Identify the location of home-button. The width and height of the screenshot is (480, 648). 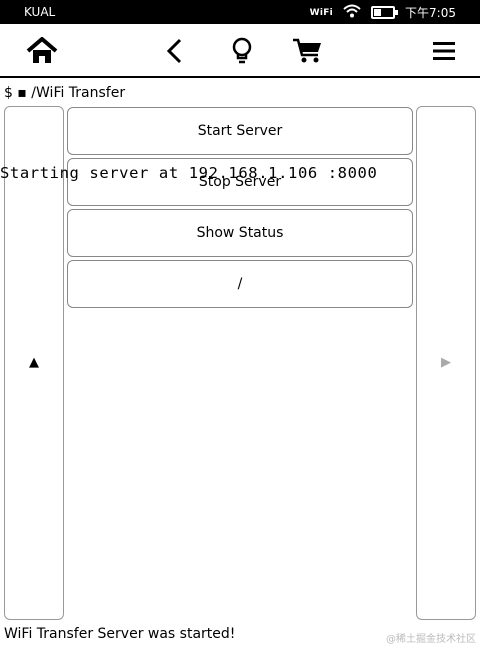
(42, 51).